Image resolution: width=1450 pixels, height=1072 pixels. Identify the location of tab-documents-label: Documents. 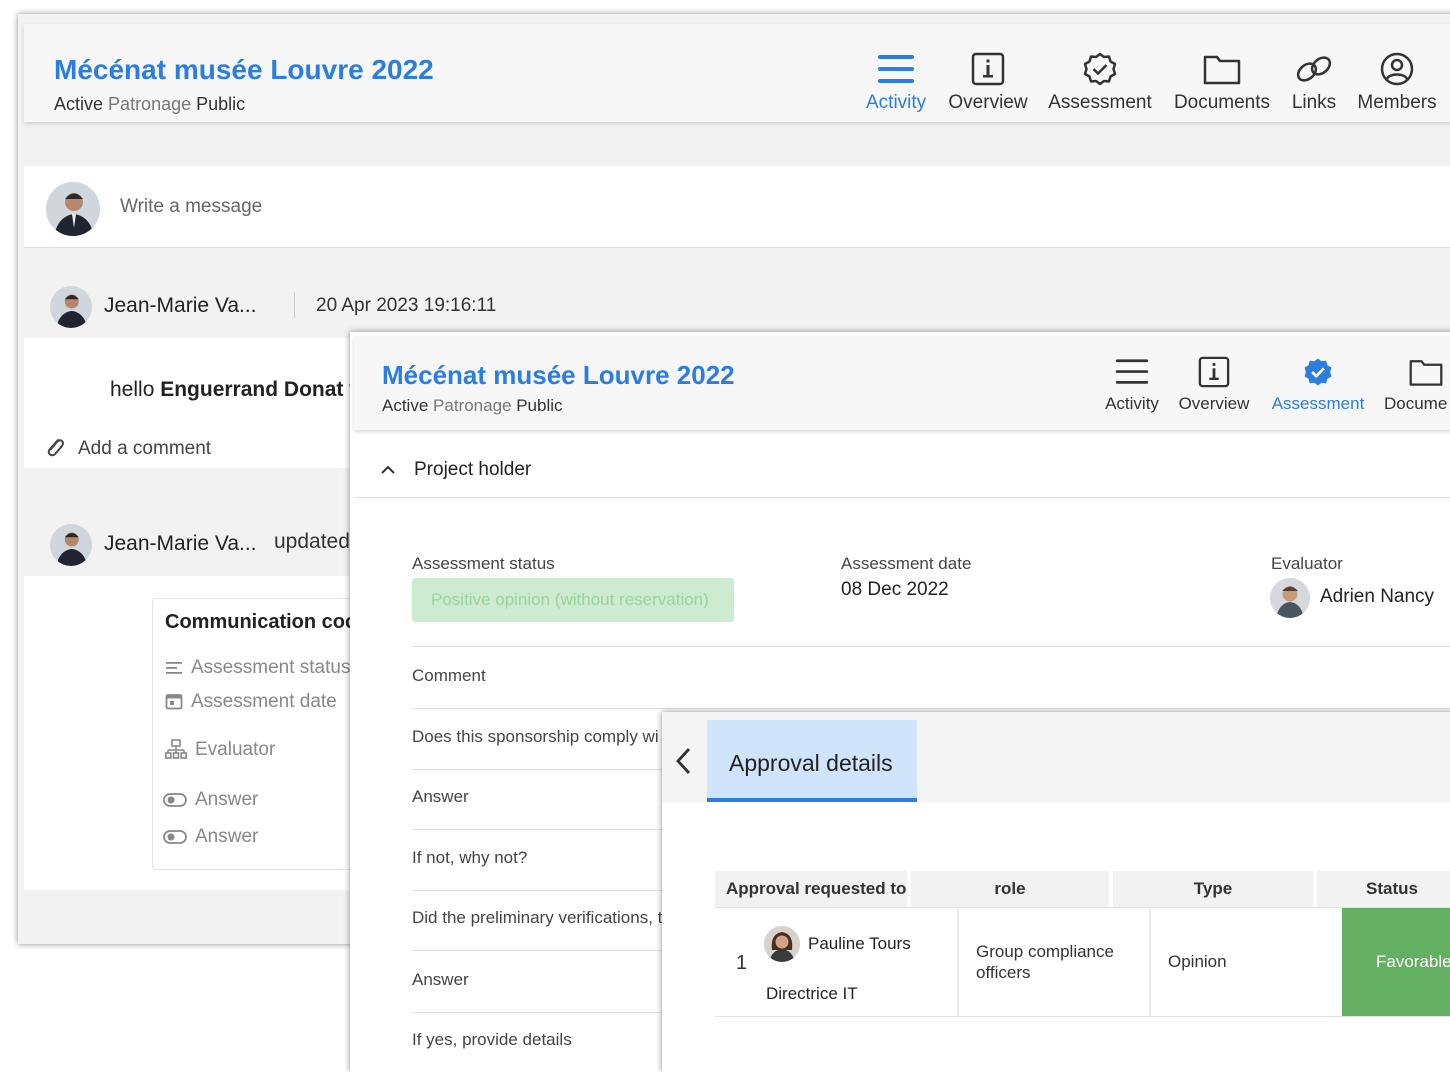
(1222, 102).